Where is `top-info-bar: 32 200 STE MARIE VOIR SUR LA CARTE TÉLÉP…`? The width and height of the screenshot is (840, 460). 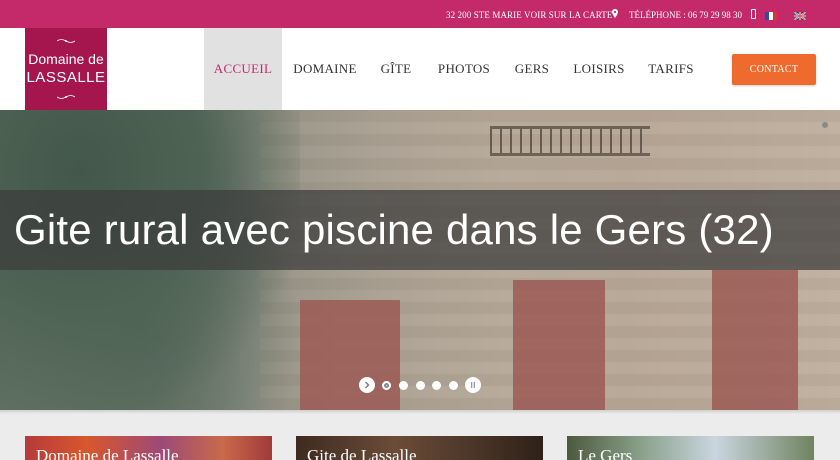
top-info-bar: 32 200 STE MARIE VOIR SUR LA CARTE TÉLÉP… is located at coordinates (420, 14).